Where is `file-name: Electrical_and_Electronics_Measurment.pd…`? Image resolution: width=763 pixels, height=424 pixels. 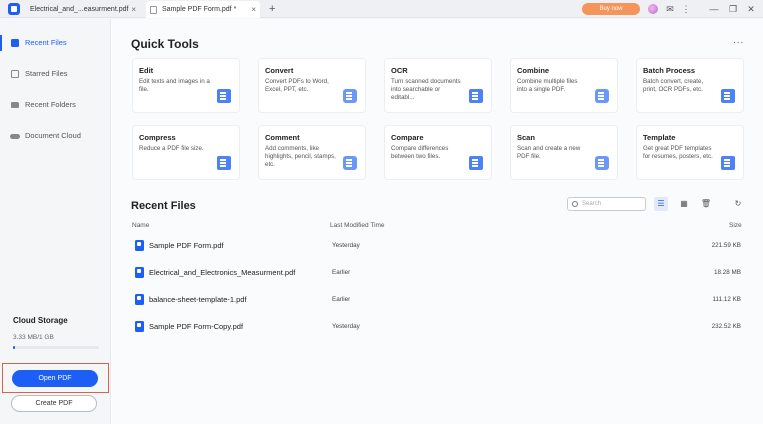
file-name: Electrical_and_Electronics_Measurment.pd… is located at coordinates (222, 272).